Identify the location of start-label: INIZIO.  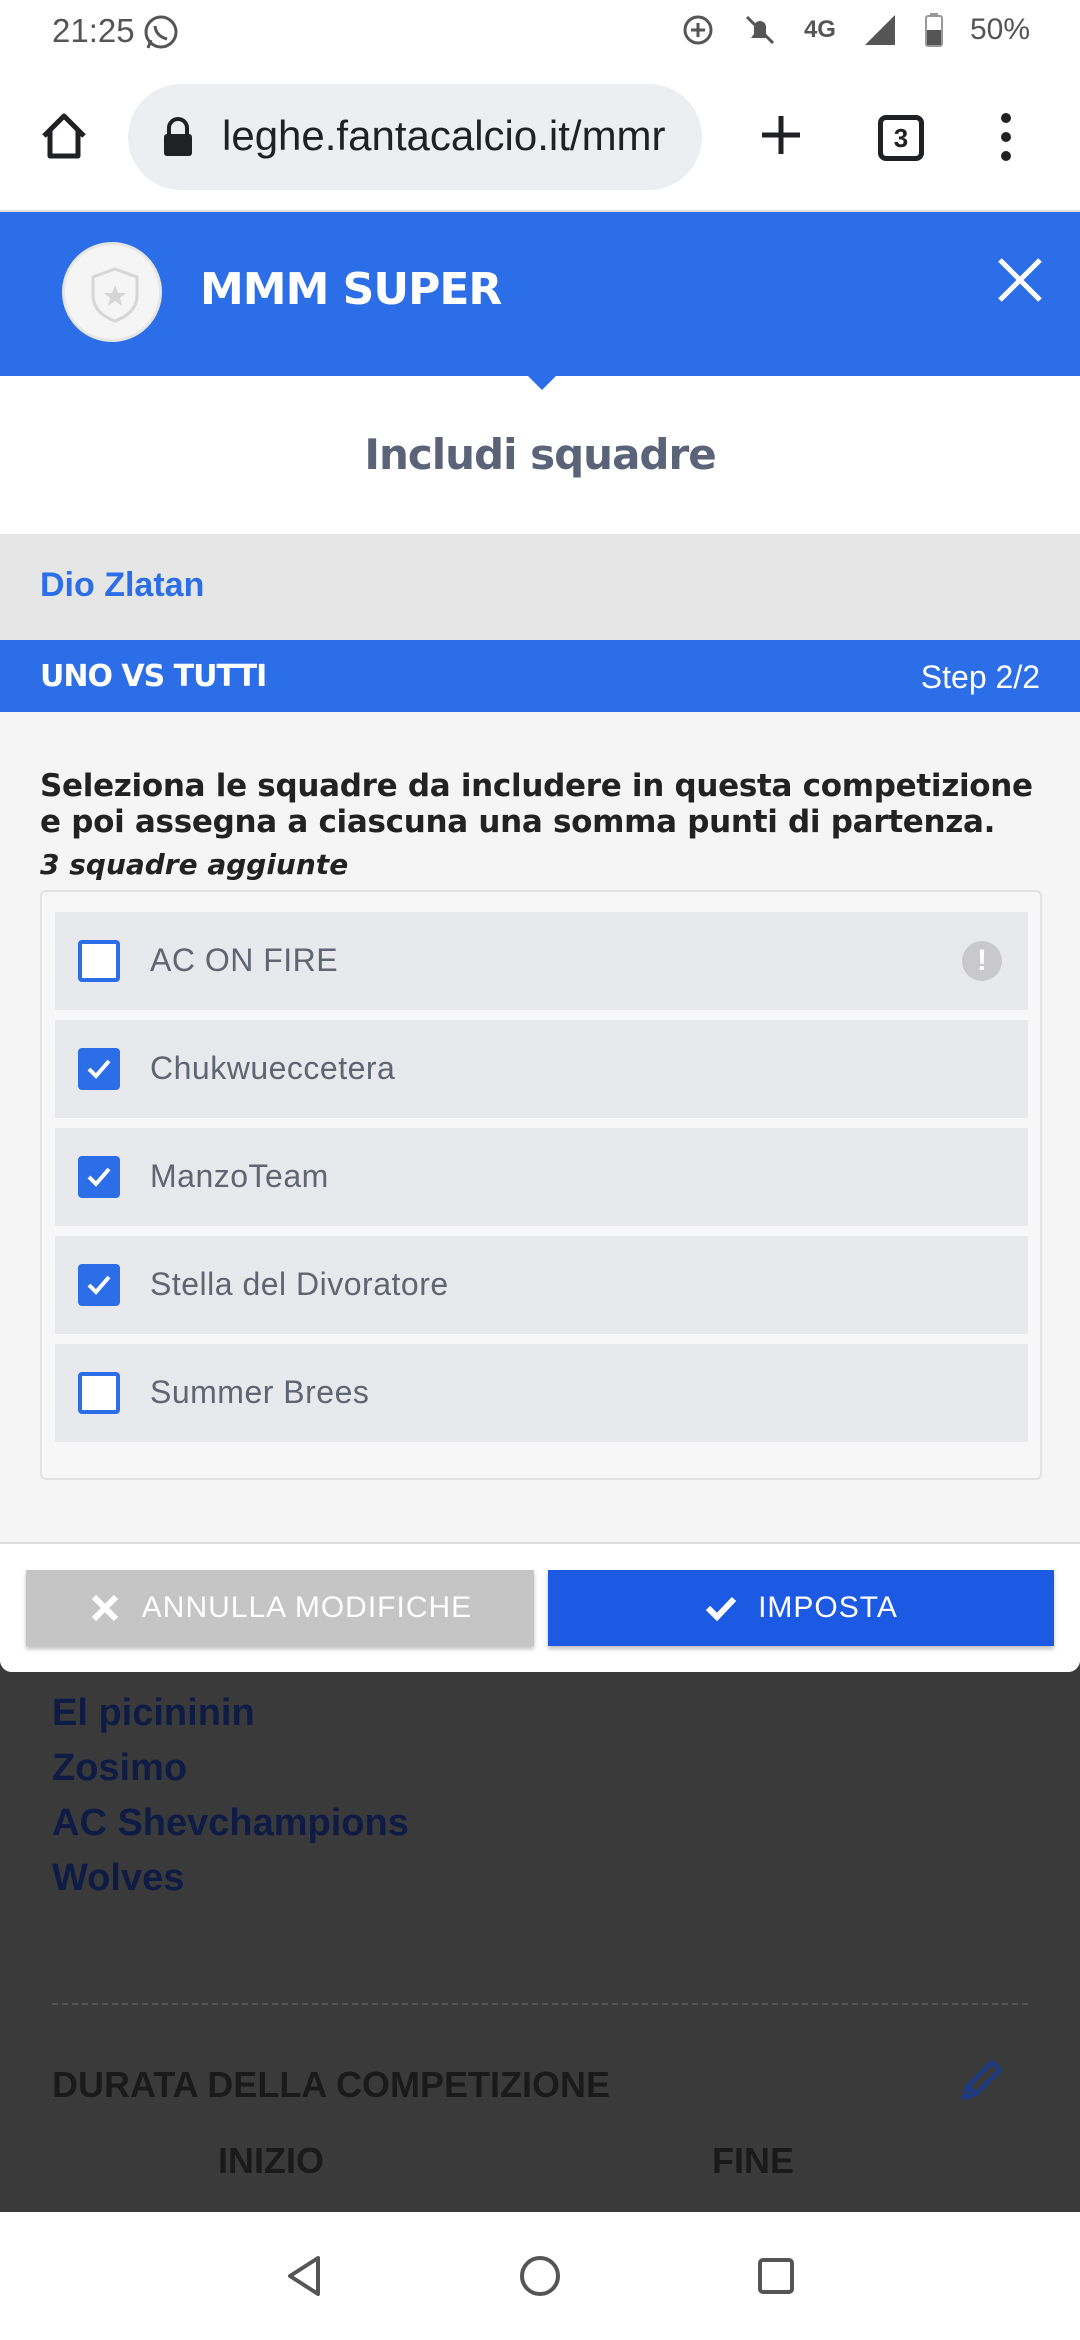
(271, 2160).